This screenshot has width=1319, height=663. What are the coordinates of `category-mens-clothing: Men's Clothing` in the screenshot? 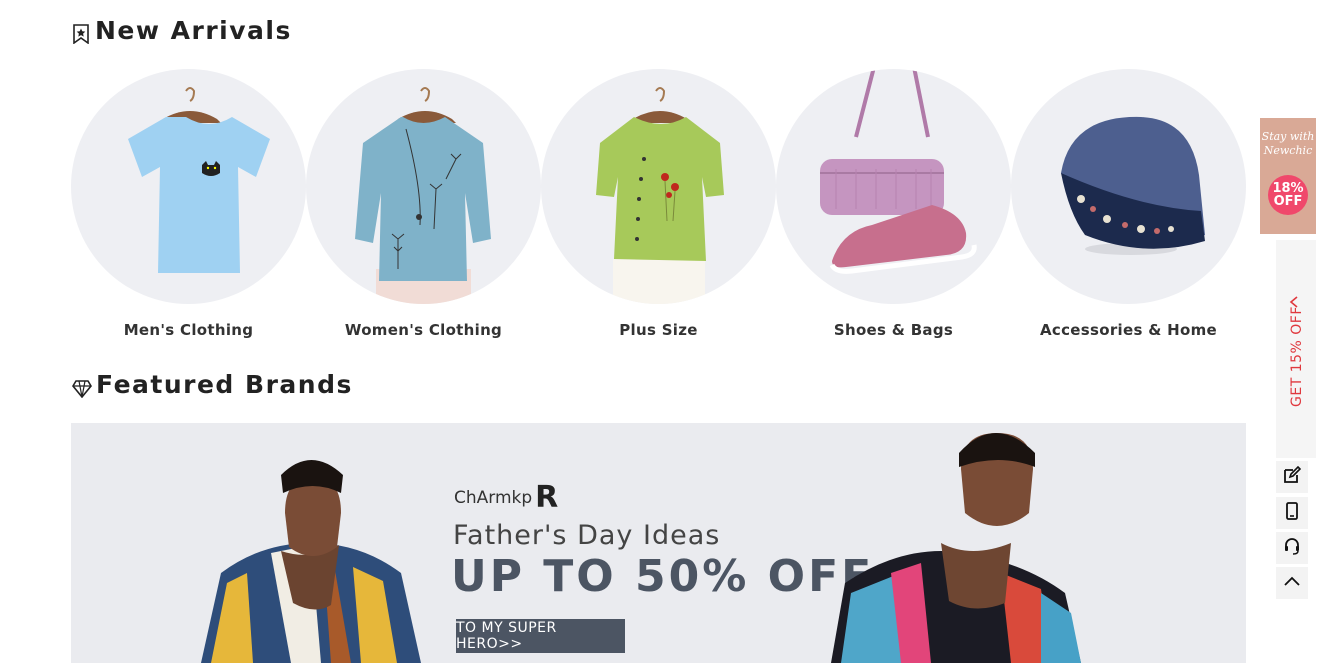 It's located at (188, 204).